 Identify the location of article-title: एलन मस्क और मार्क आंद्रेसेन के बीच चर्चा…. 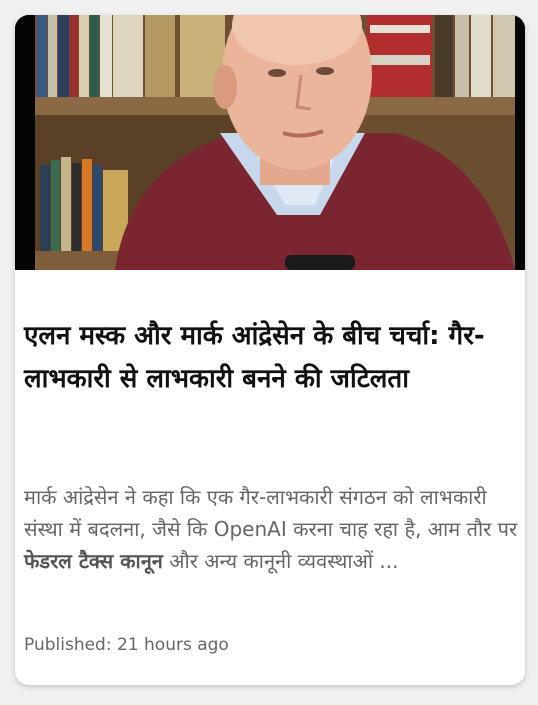
(270, 358).